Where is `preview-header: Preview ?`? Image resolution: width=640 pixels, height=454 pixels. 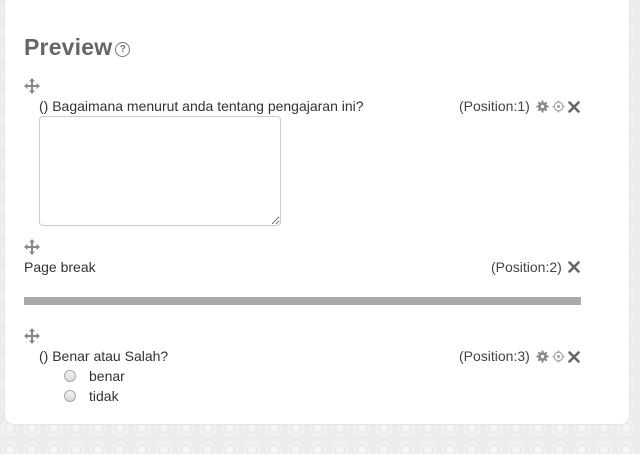 preview-header: Preview ? is located at coordinates (77, 47).